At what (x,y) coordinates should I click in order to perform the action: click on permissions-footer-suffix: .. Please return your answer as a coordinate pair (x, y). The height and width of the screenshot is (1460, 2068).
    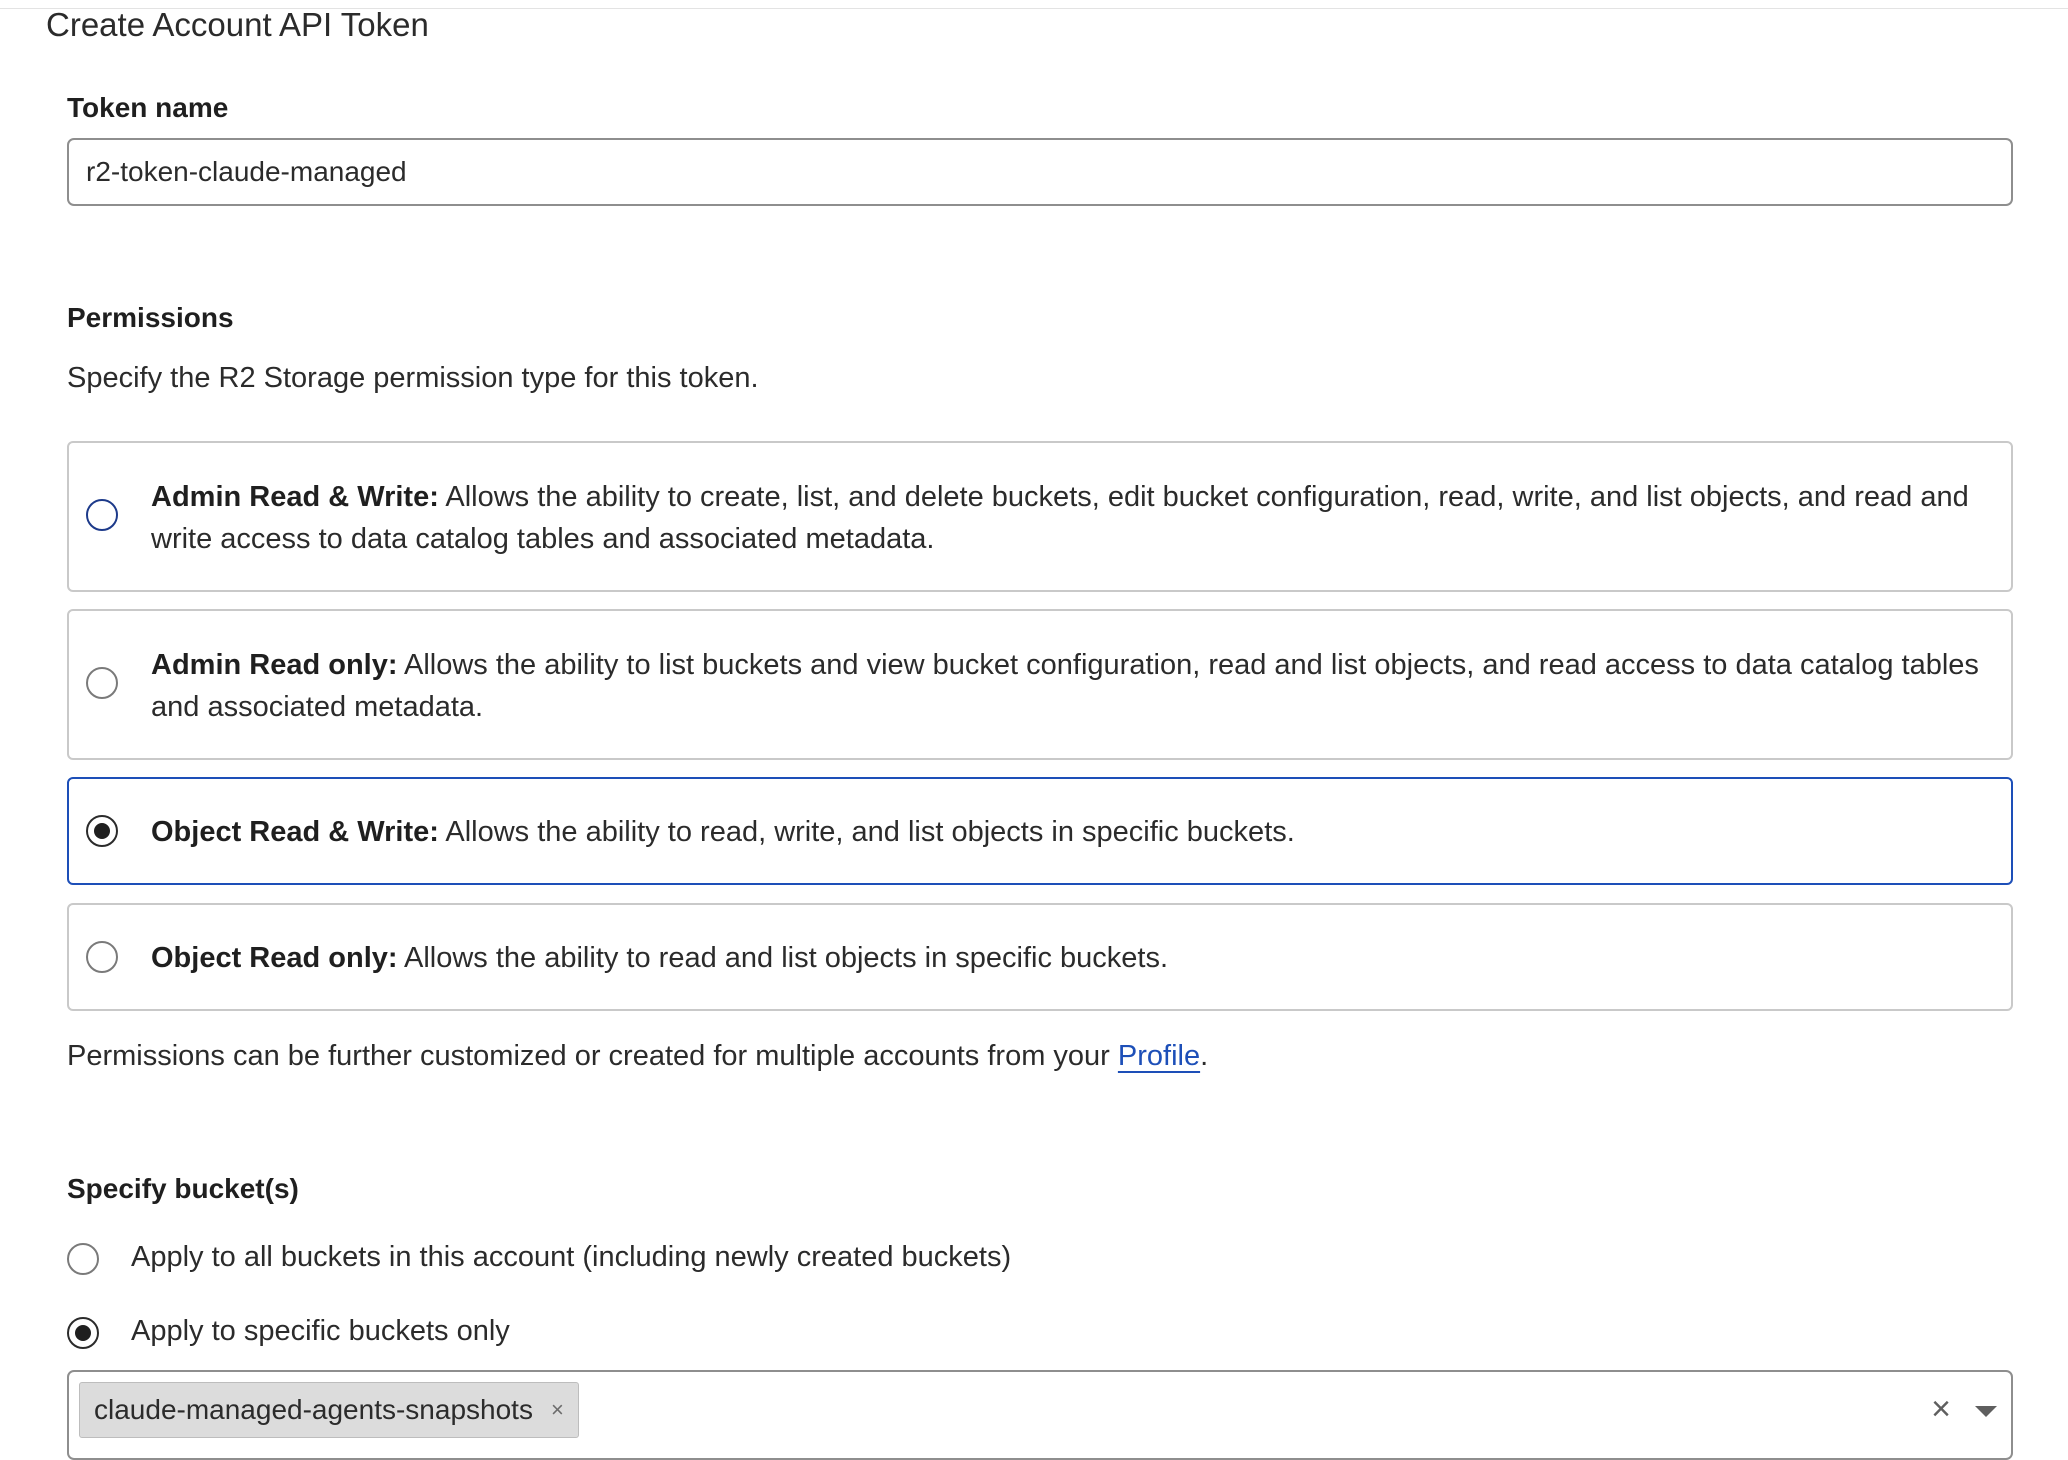
    Looking at the image, I should click on (1204, 1056).